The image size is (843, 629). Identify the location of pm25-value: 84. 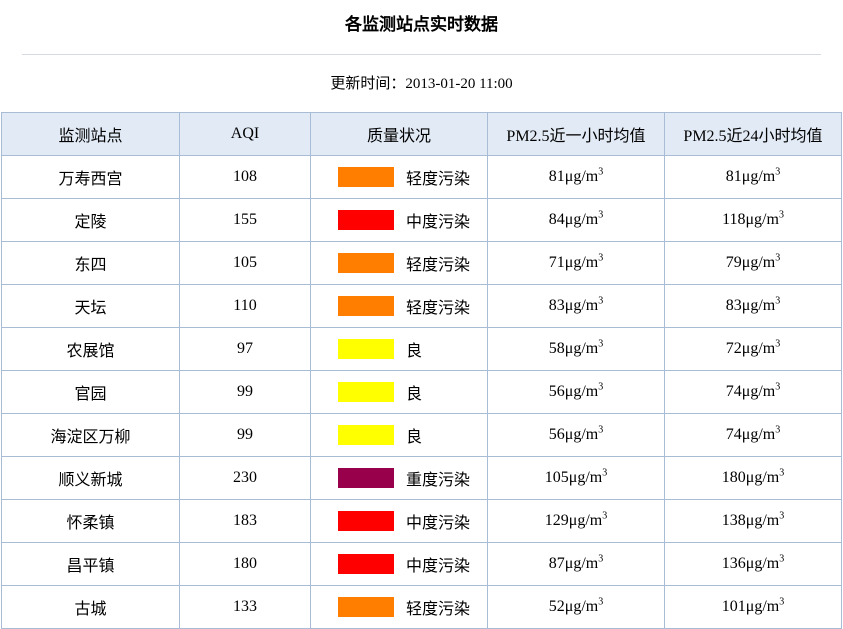
(556, 219).